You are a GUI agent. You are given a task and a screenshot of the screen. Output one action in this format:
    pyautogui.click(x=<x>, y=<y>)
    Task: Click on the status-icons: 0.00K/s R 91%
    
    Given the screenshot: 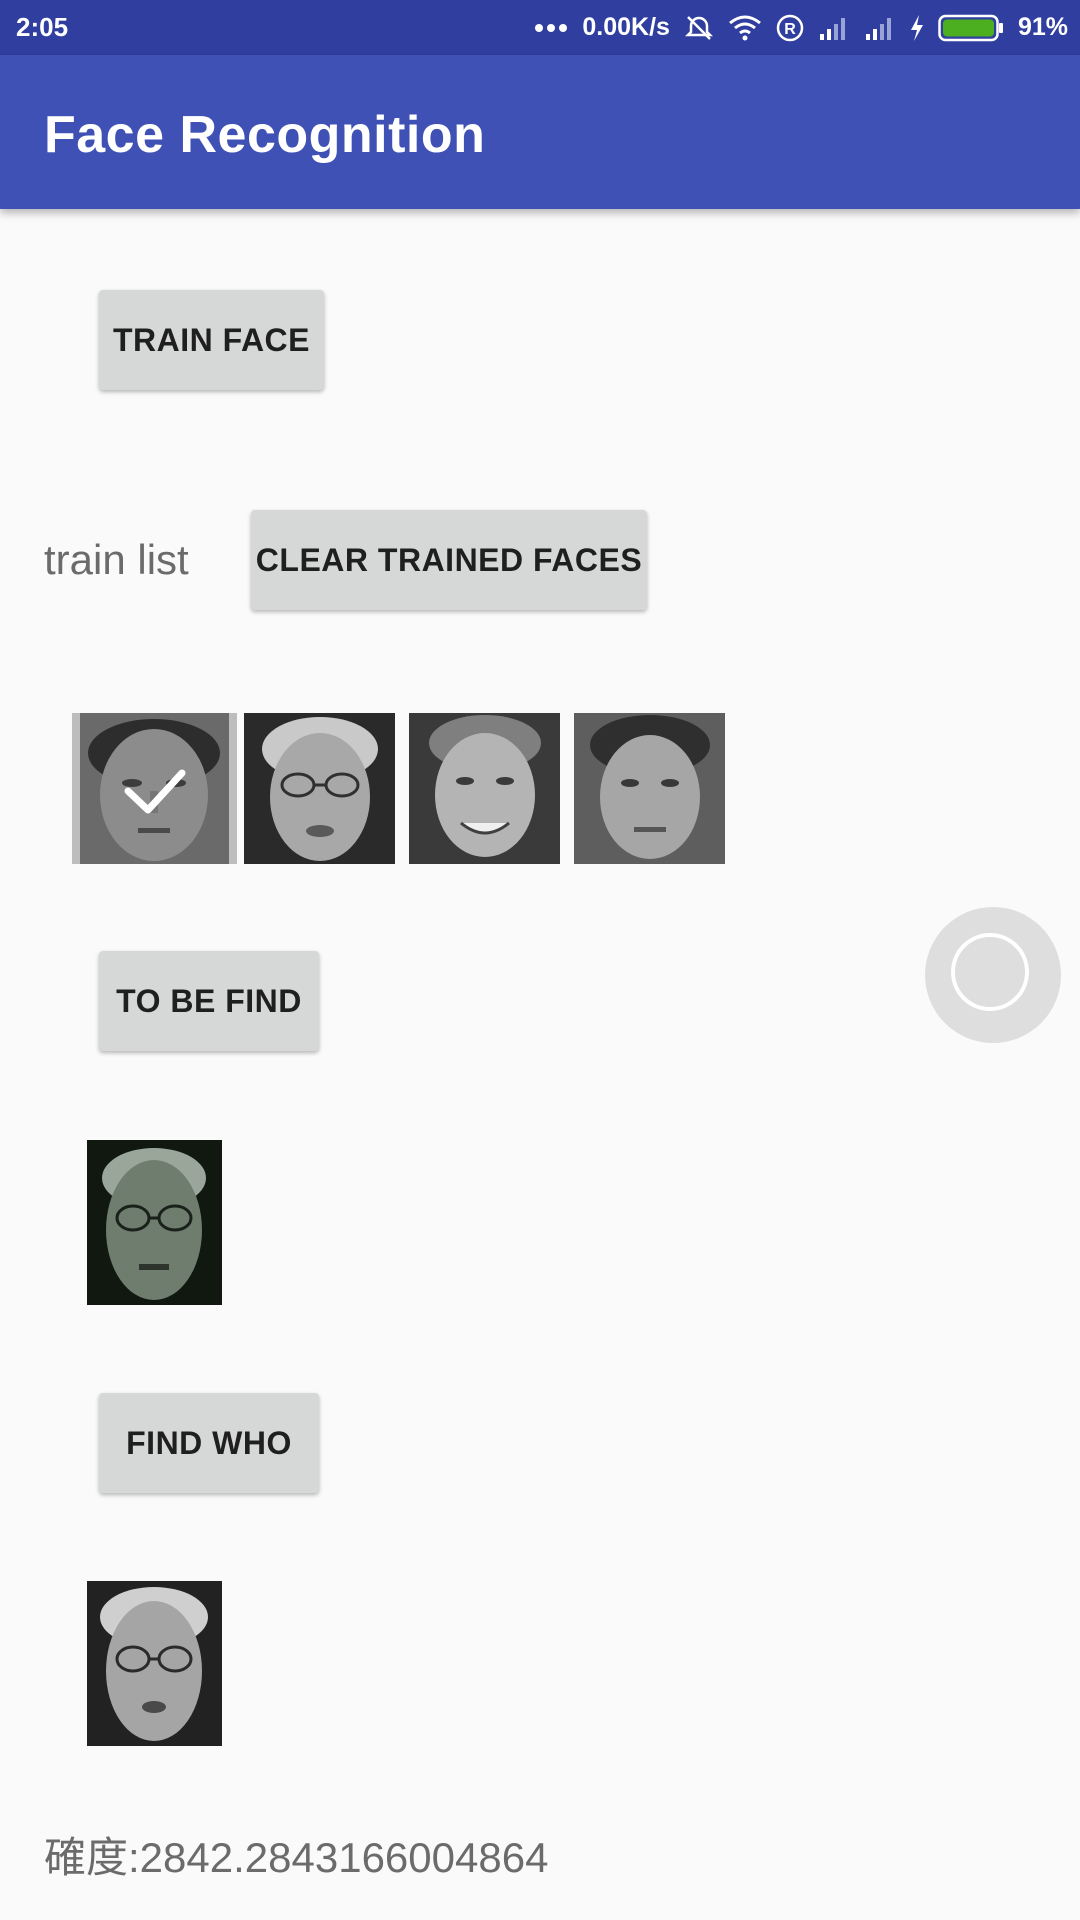 What is the action you would take?
    pyautogui.click(x=801, y=27)
    